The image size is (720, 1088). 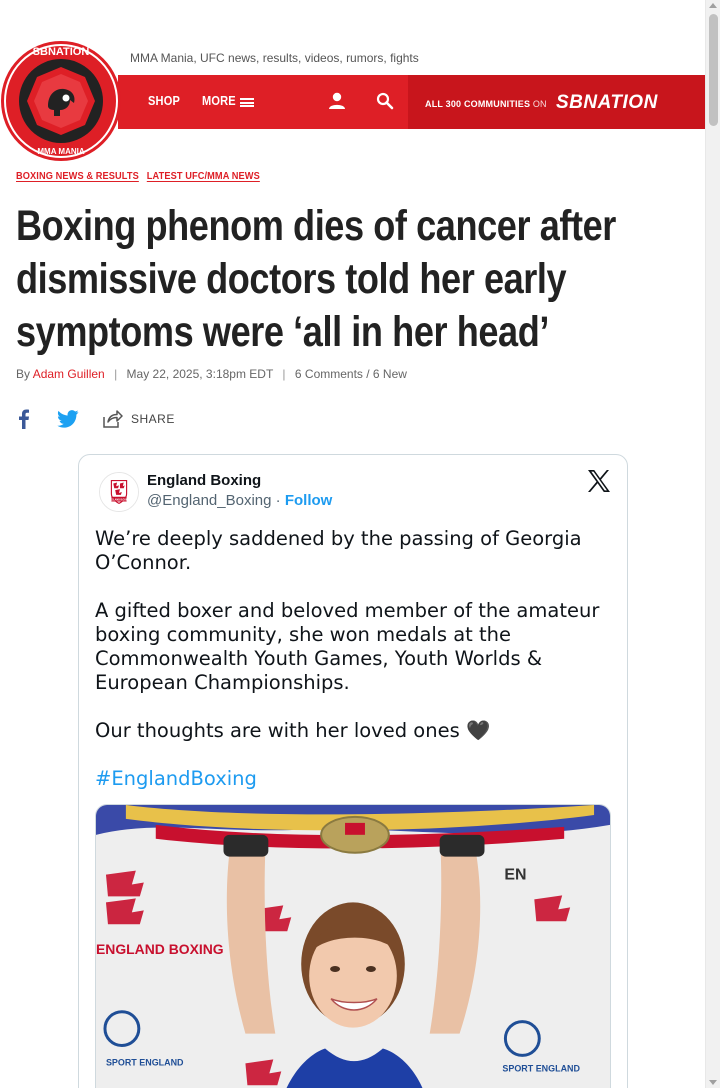 I want to click on comments-link: 6 Comments / 6 New, so click(x=351, y=374).